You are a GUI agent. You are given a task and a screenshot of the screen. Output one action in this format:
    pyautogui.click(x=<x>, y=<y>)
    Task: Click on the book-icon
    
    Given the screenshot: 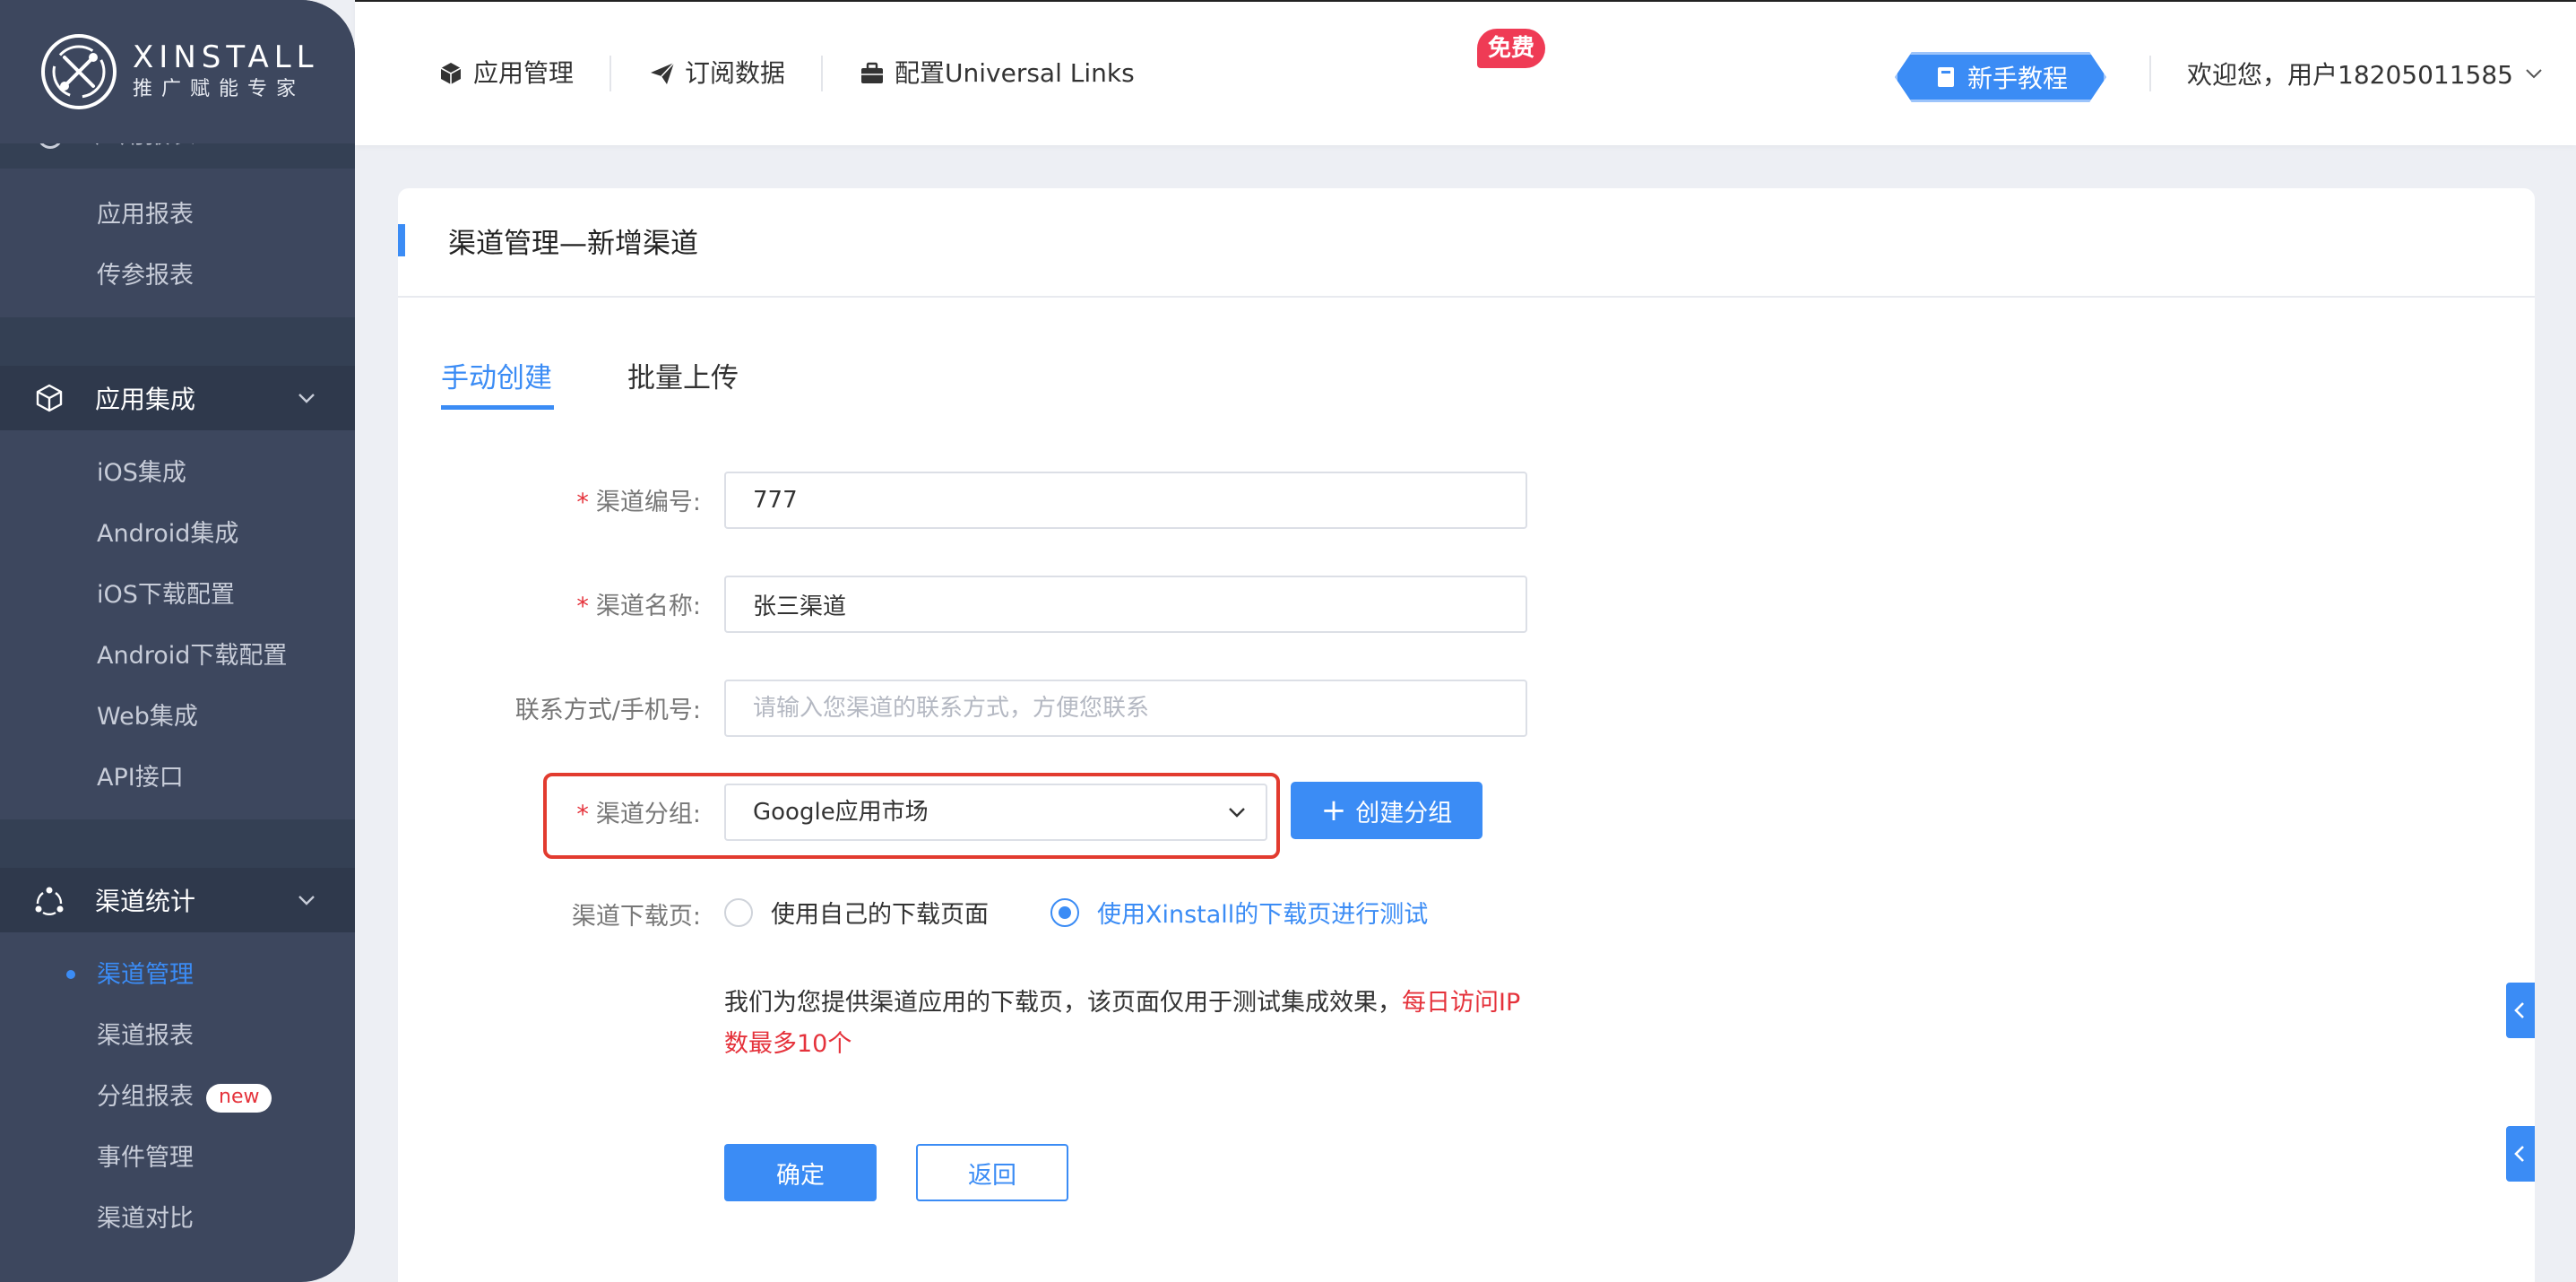 What is the action you would take?
    pyautogui.click(x=1945, y=77)
    